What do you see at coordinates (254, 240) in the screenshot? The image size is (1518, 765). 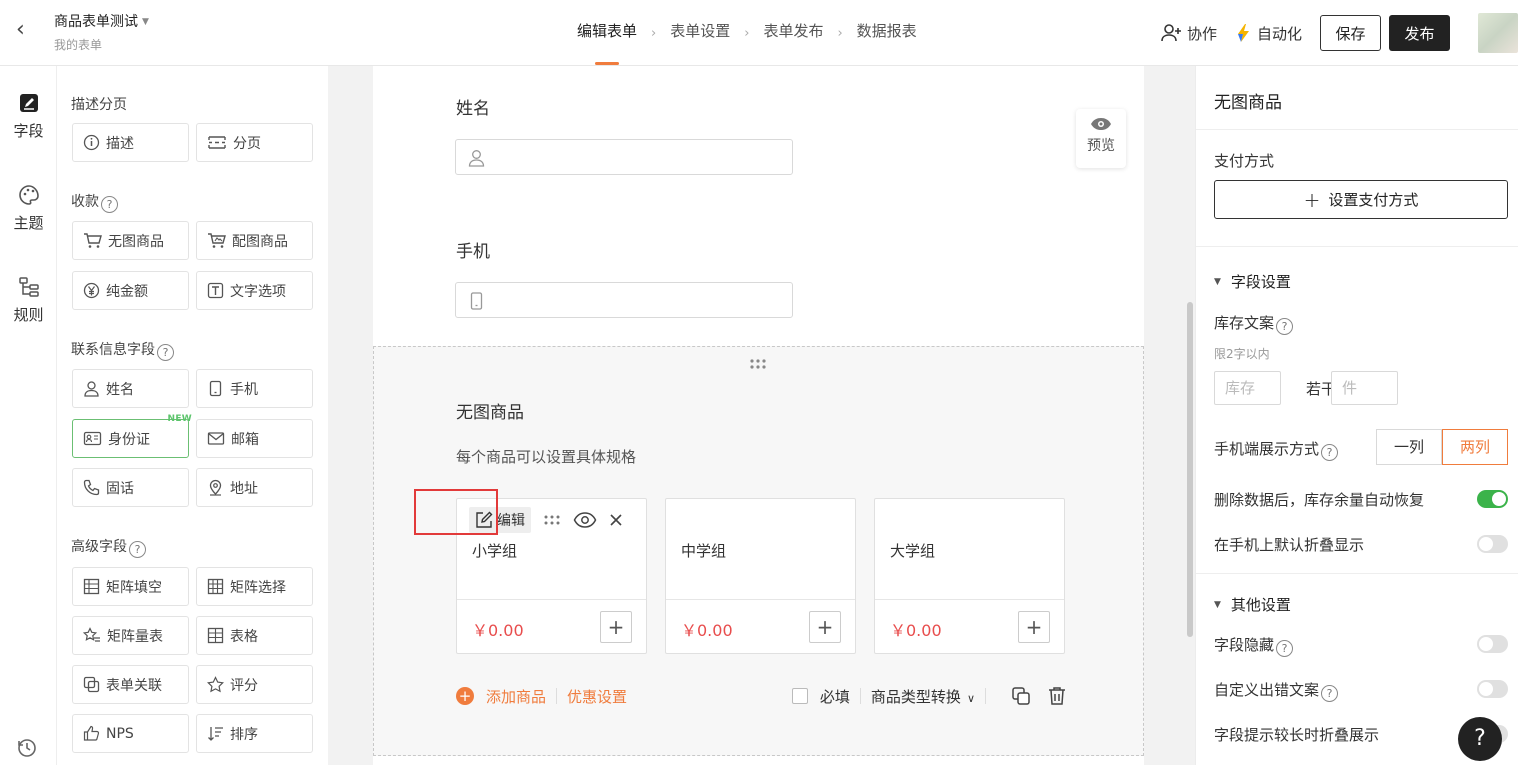 I see `field-image-goods: 配图商品` at bounding box center [254, 240].